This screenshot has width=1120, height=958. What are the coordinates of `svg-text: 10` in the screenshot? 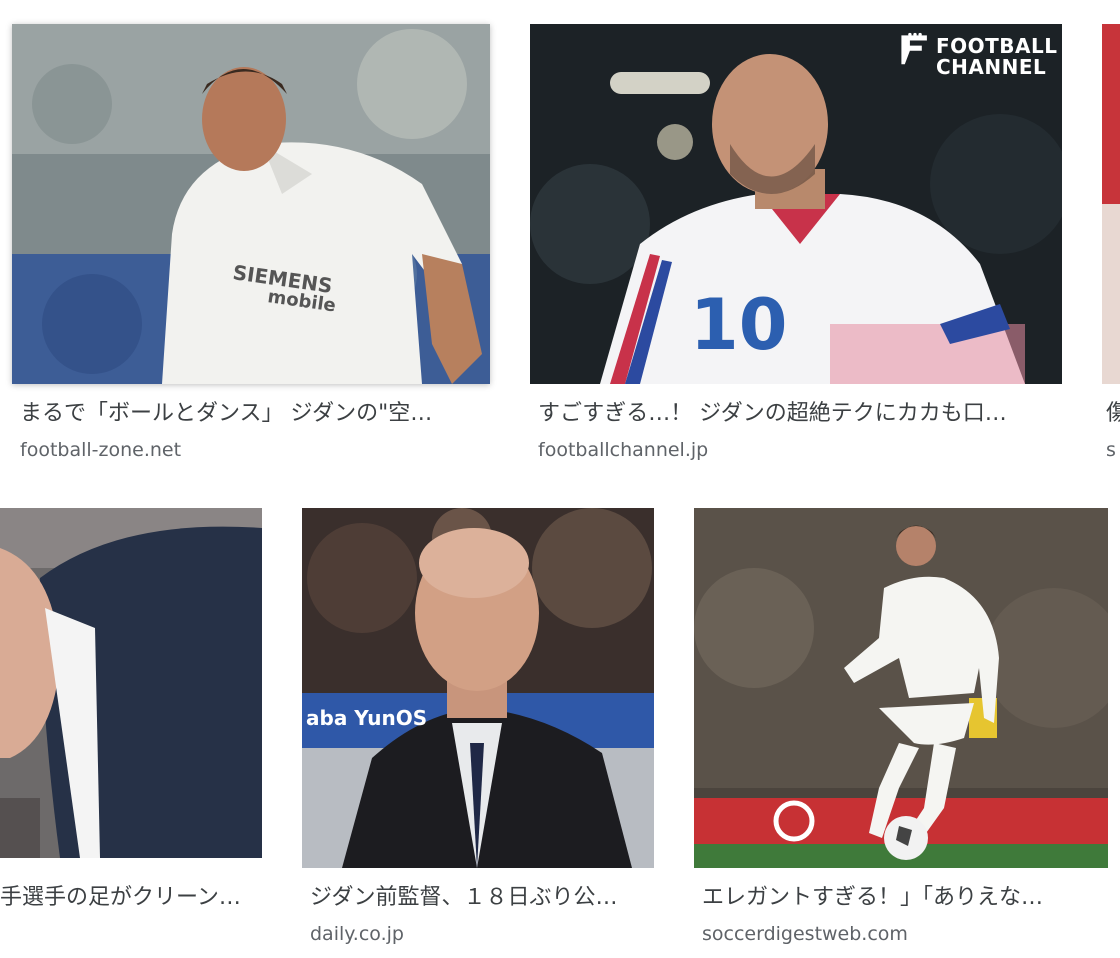 It's located at (738, 325).